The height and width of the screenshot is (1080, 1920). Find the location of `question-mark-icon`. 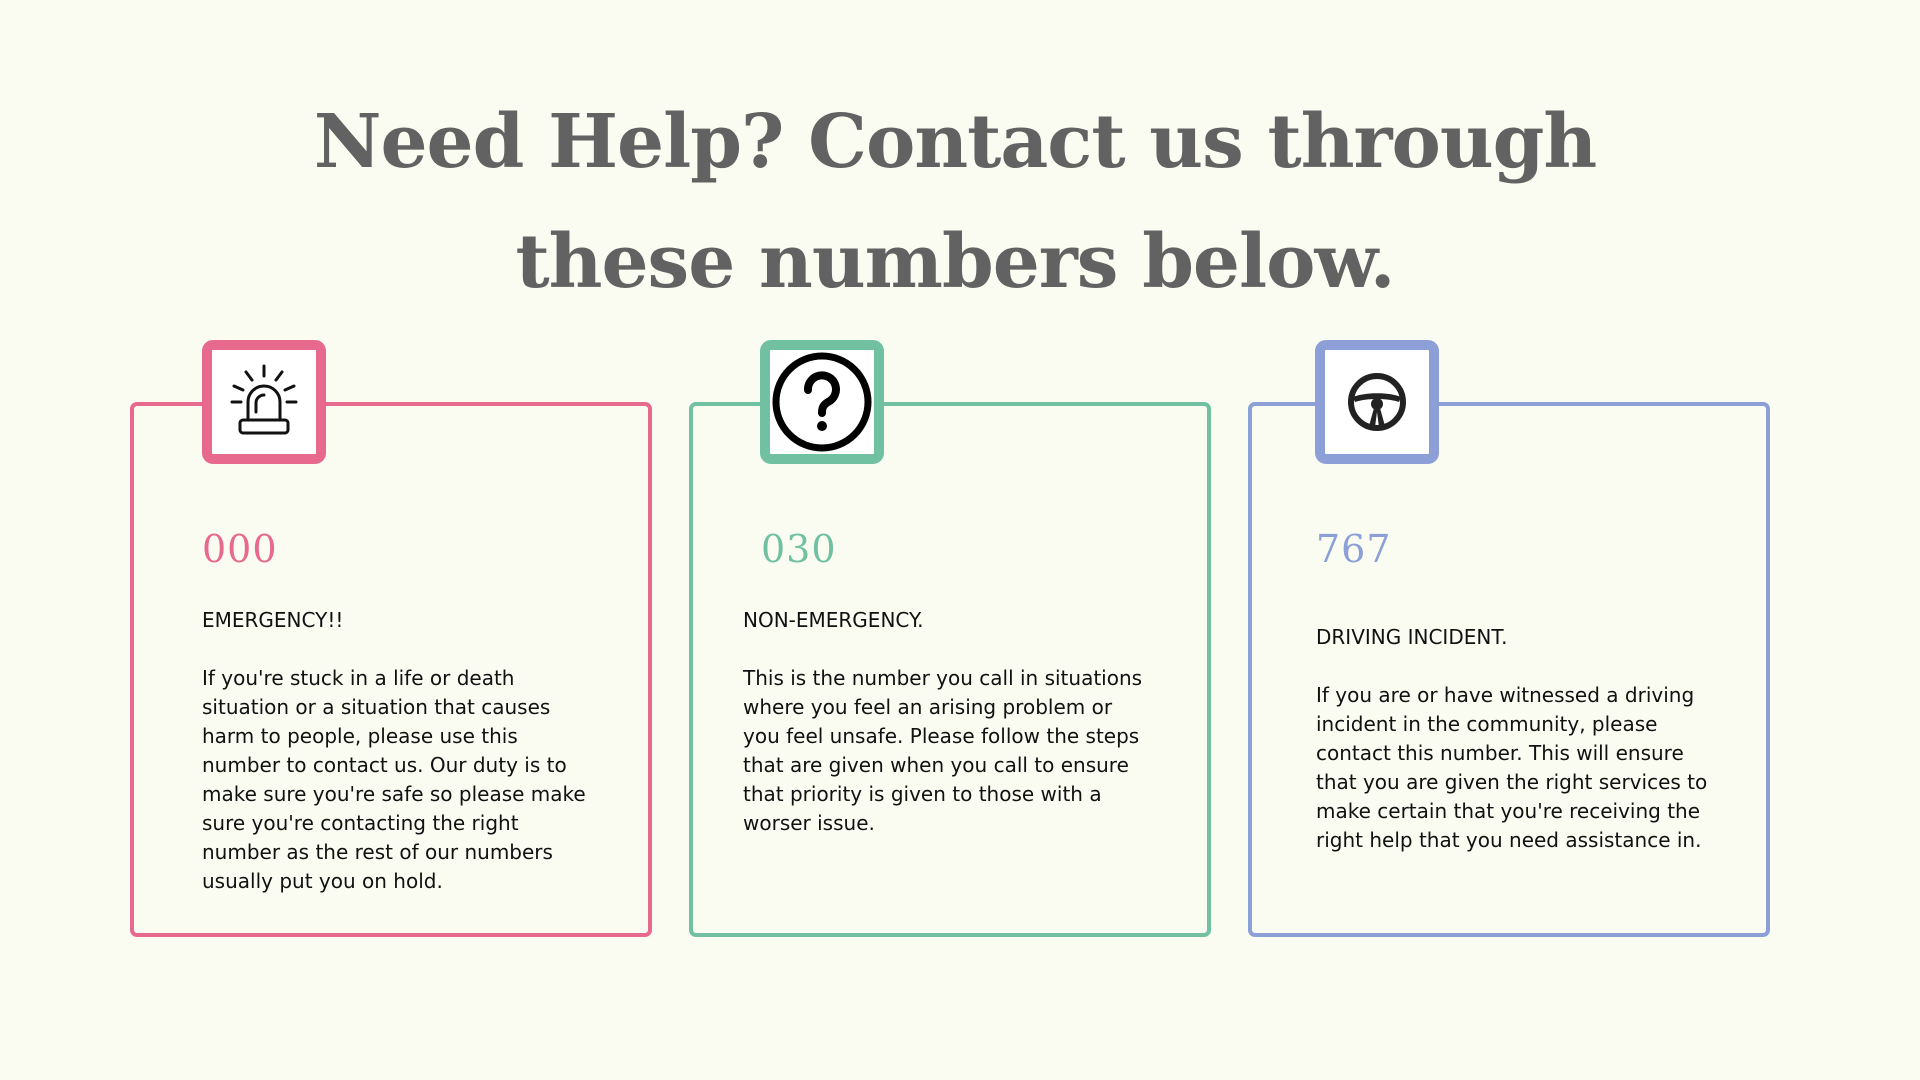

question-mark-icon is located at coordinates (822, 402).